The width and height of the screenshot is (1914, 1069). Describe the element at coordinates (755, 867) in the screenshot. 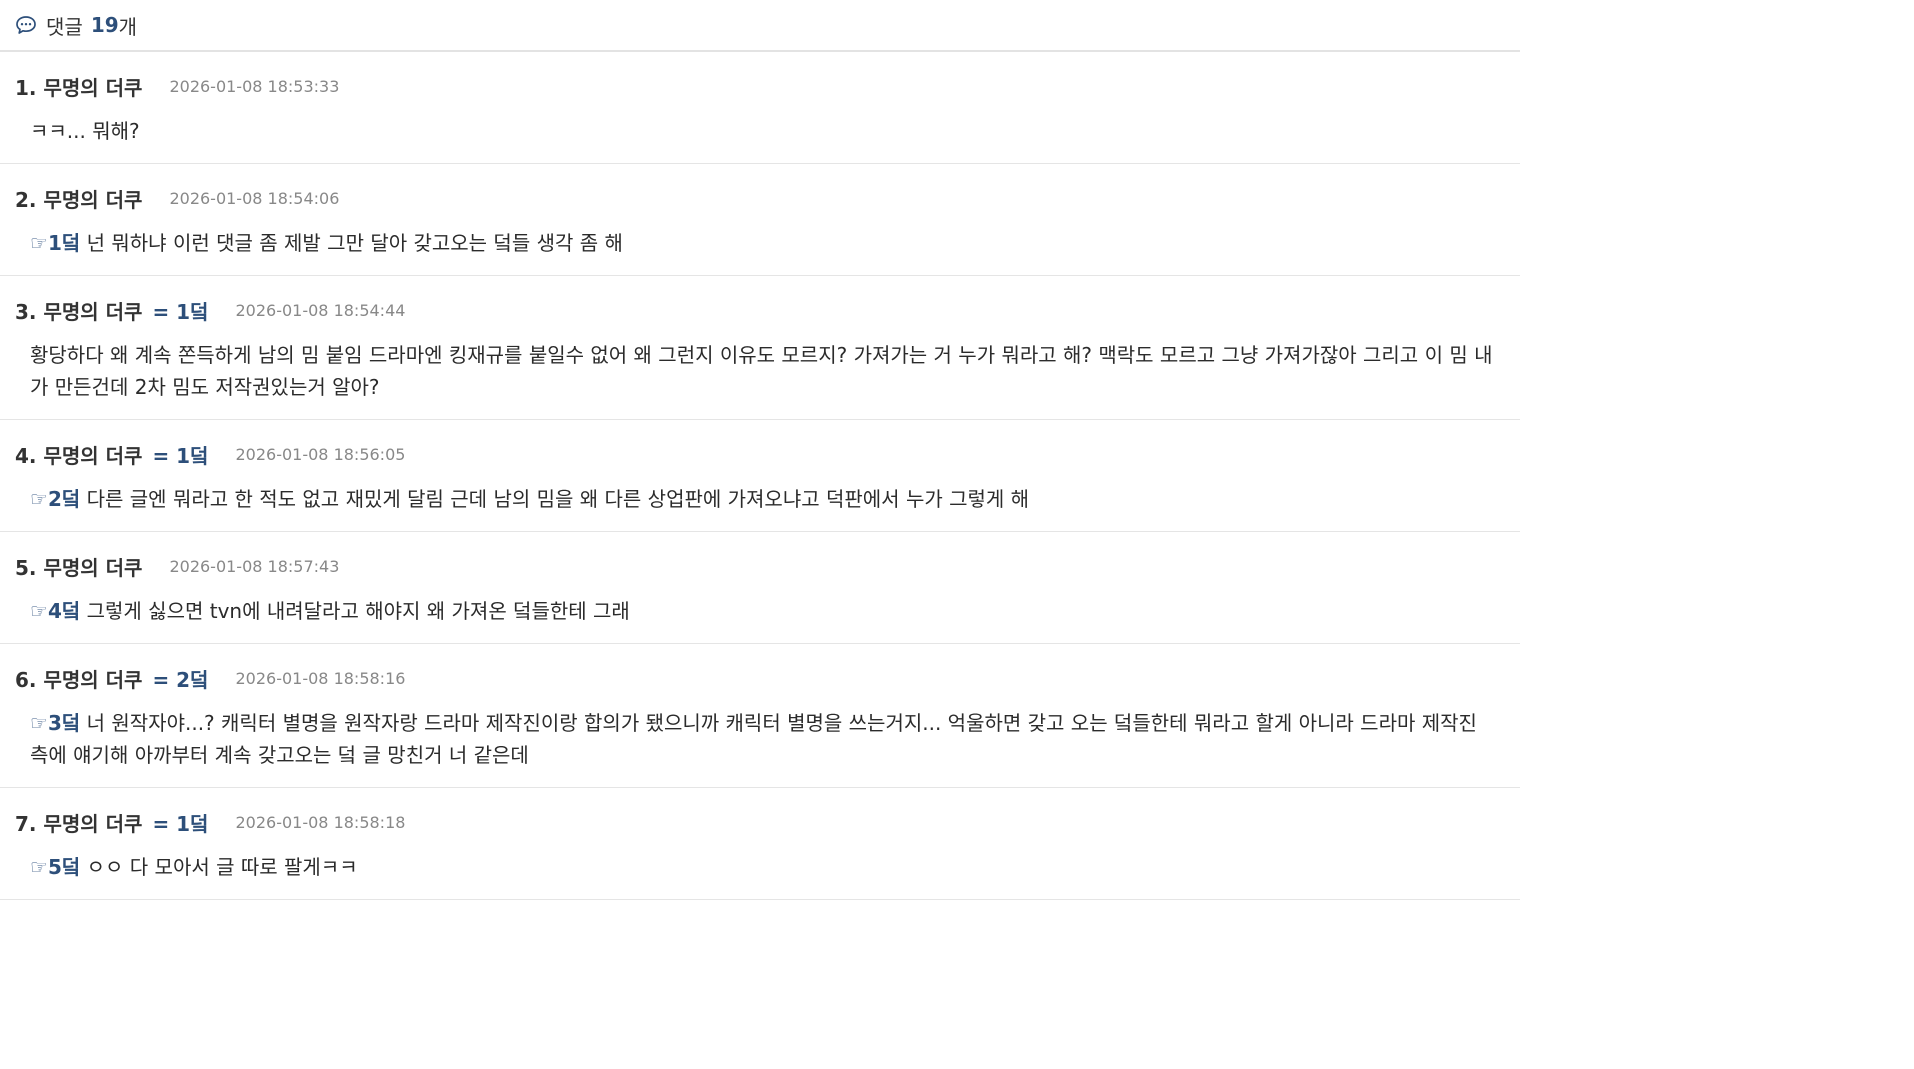

I see `comment-body: ☞5덬 ㅇㅇ 다 모아서 글 따로 팔게ㅋㅋ` at that location.